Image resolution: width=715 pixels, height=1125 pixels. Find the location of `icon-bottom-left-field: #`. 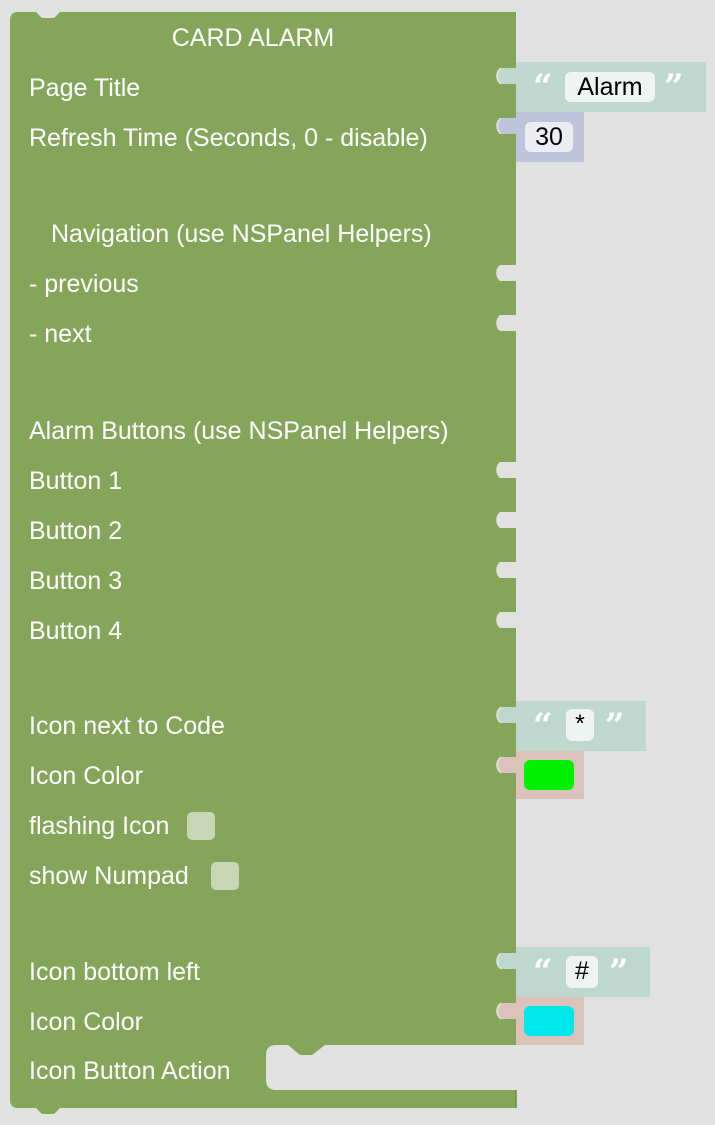

icon-bottom-left-field: # is located at coordinates (582, 972).